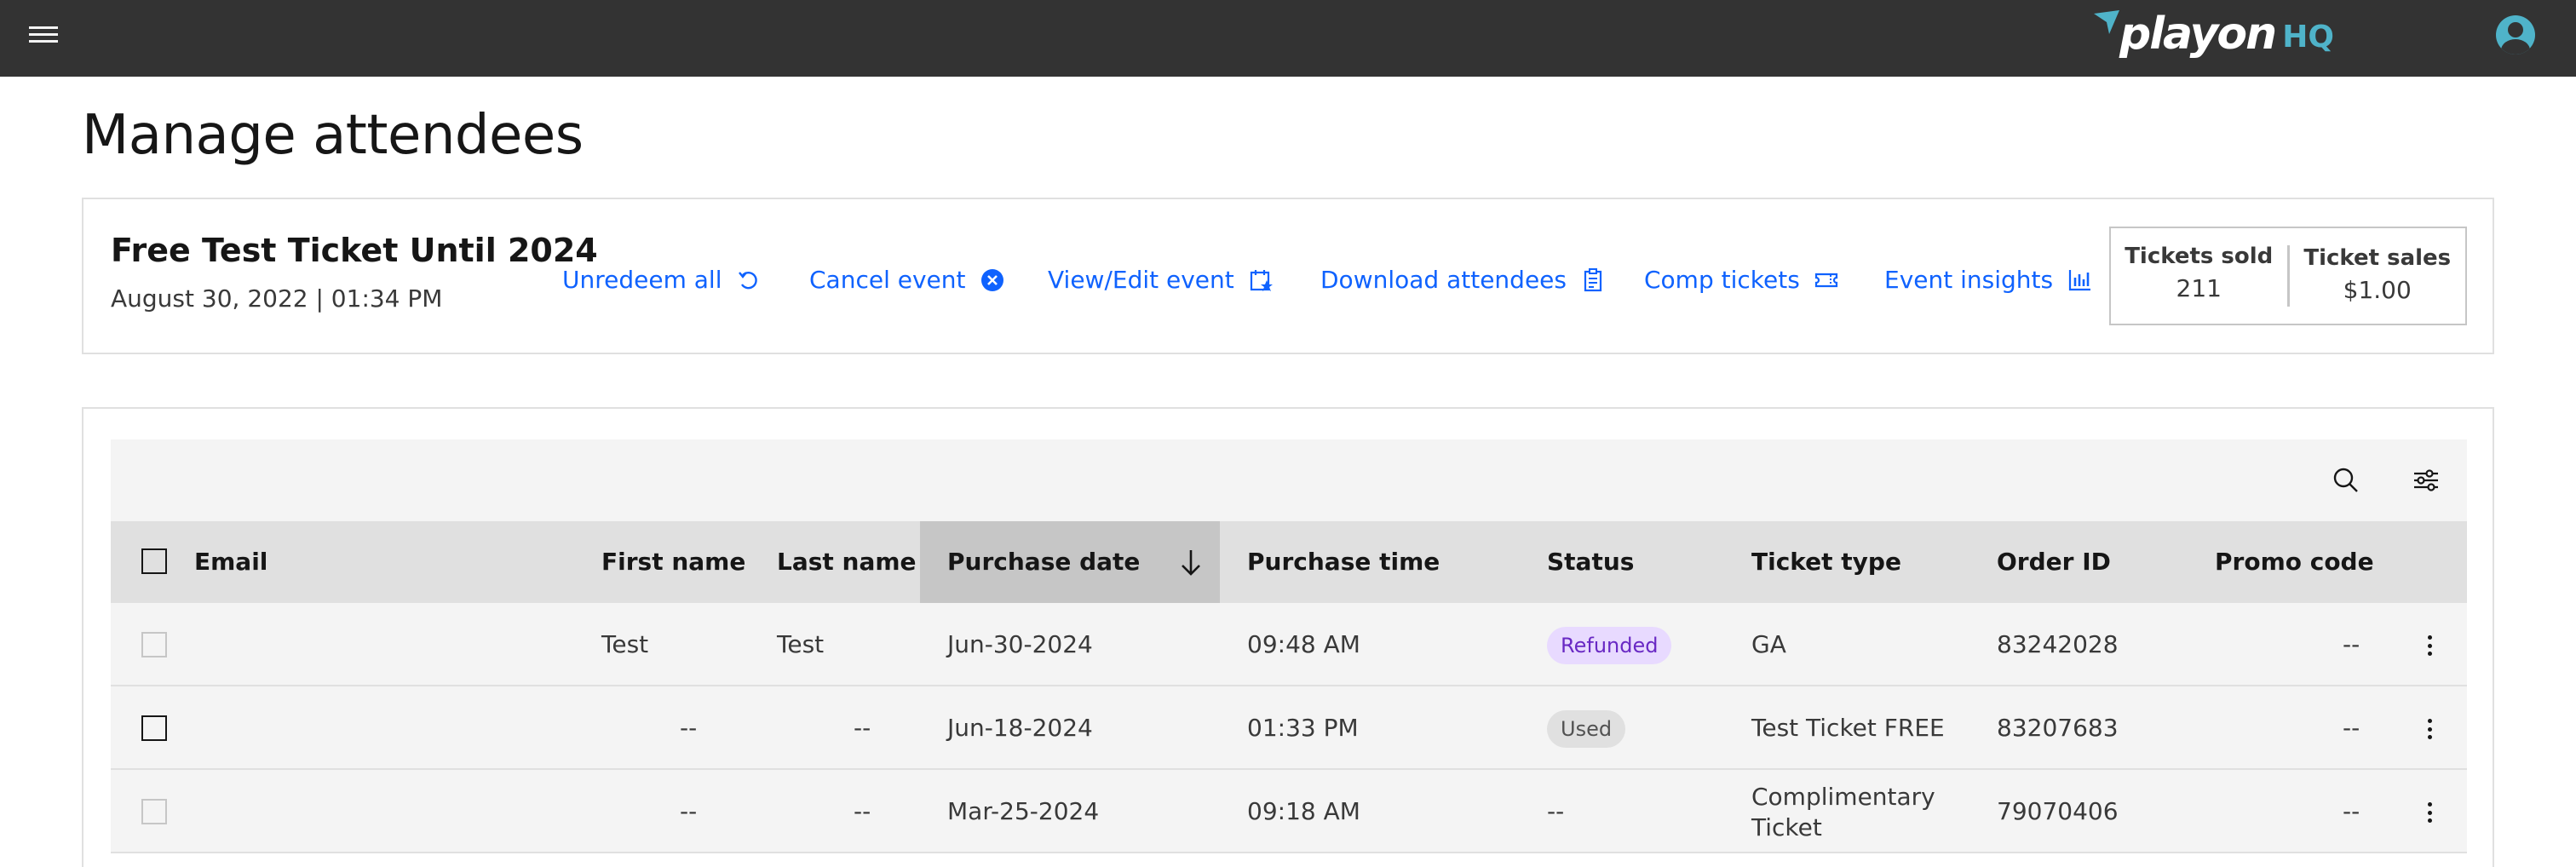 Image resolution: width=2576 pixels, height=867 pixels. Describe the element at coordinates (2079, 279) in the screenshot. I see `bar-chart-icon` at that location.